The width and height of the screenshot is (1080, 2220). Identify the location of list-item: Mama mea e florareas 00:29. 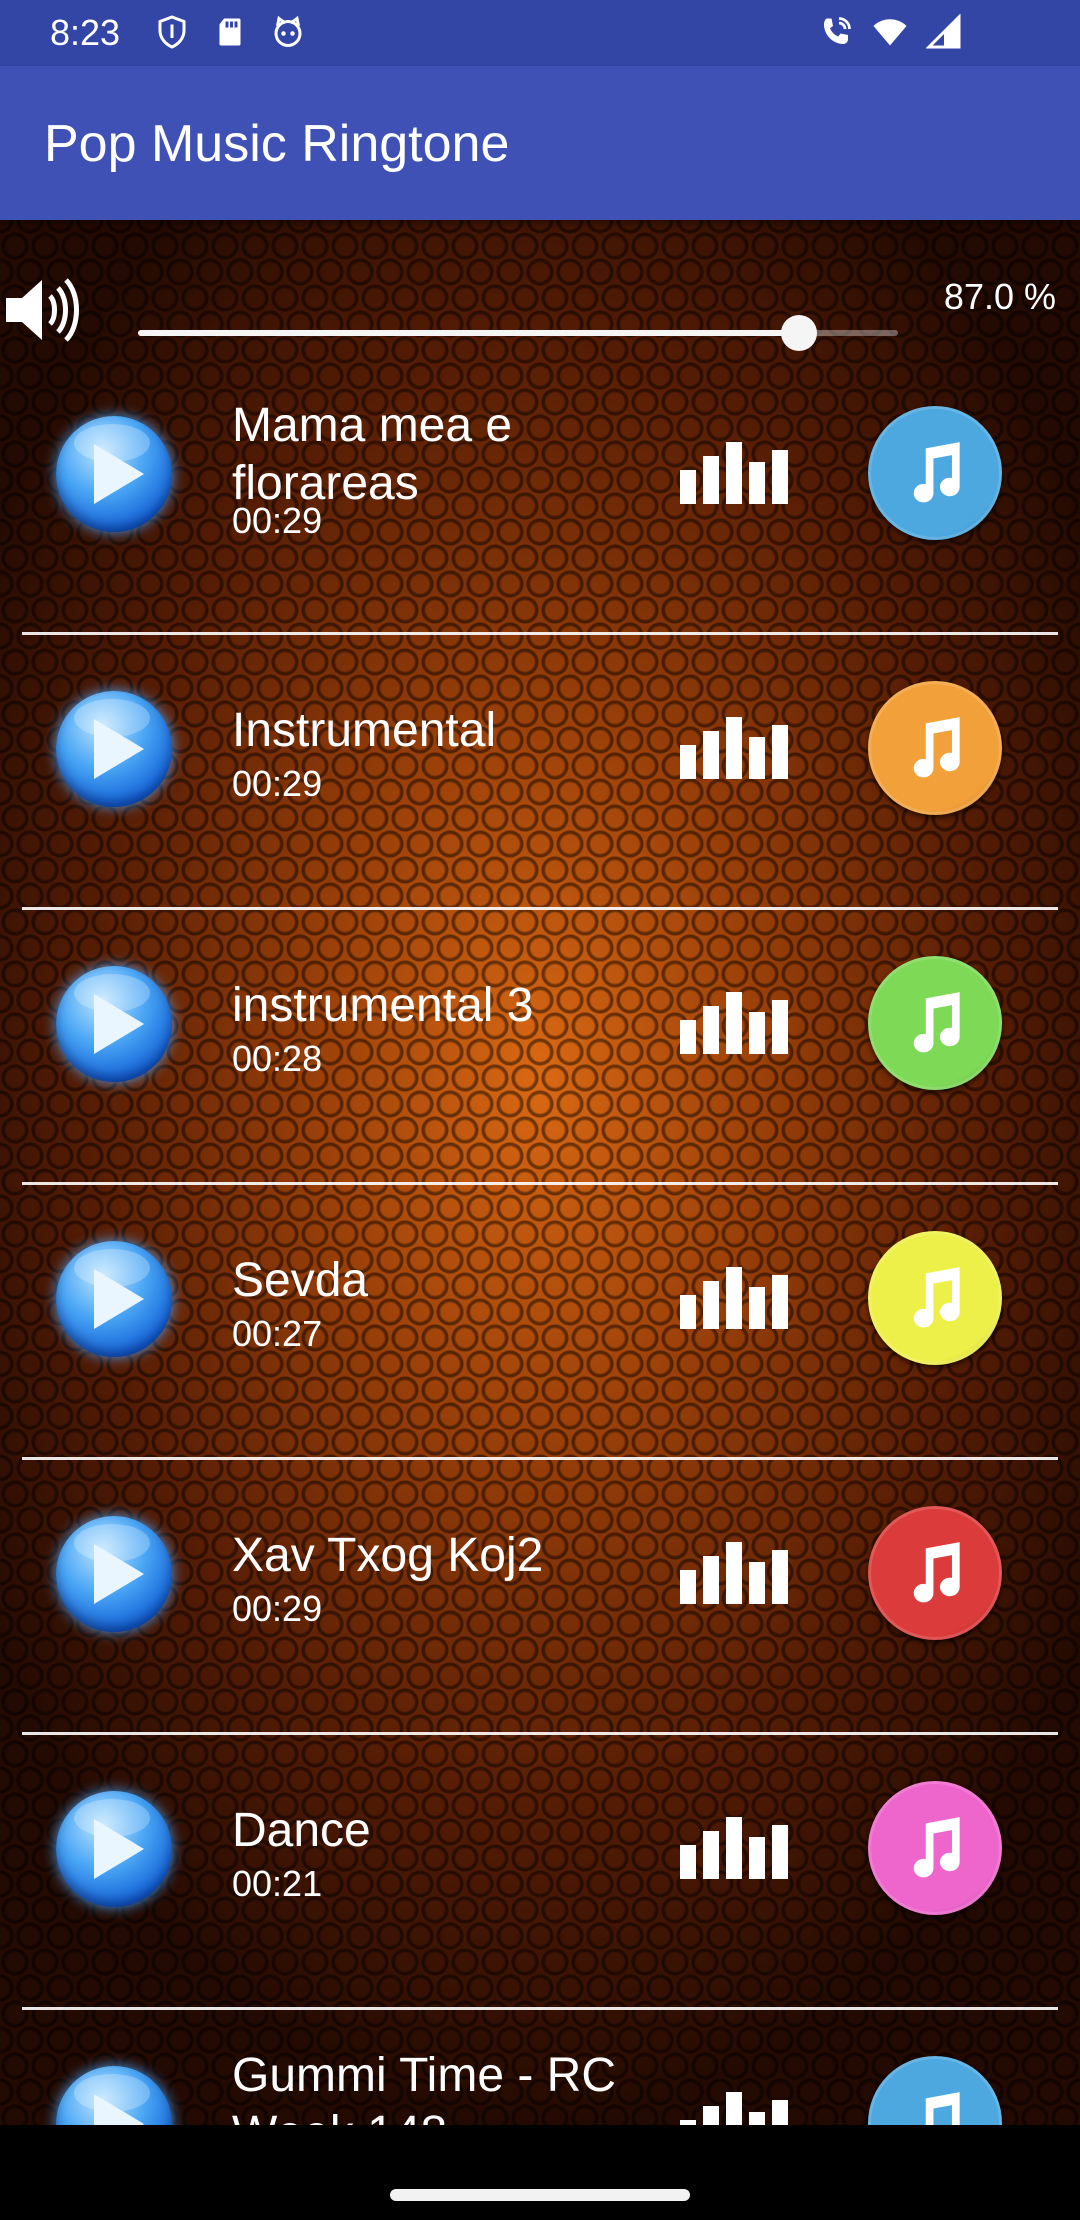
(540, 497).